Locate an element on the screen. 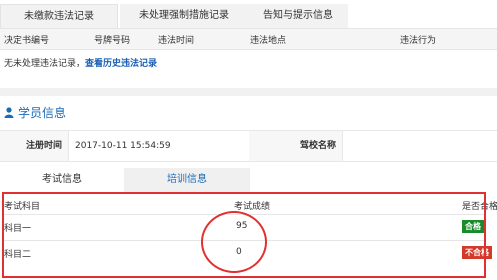 The height and width of the screenshot is (280, 497). col-decision-no: 决定书编号 is located at coordinates (27, 41).